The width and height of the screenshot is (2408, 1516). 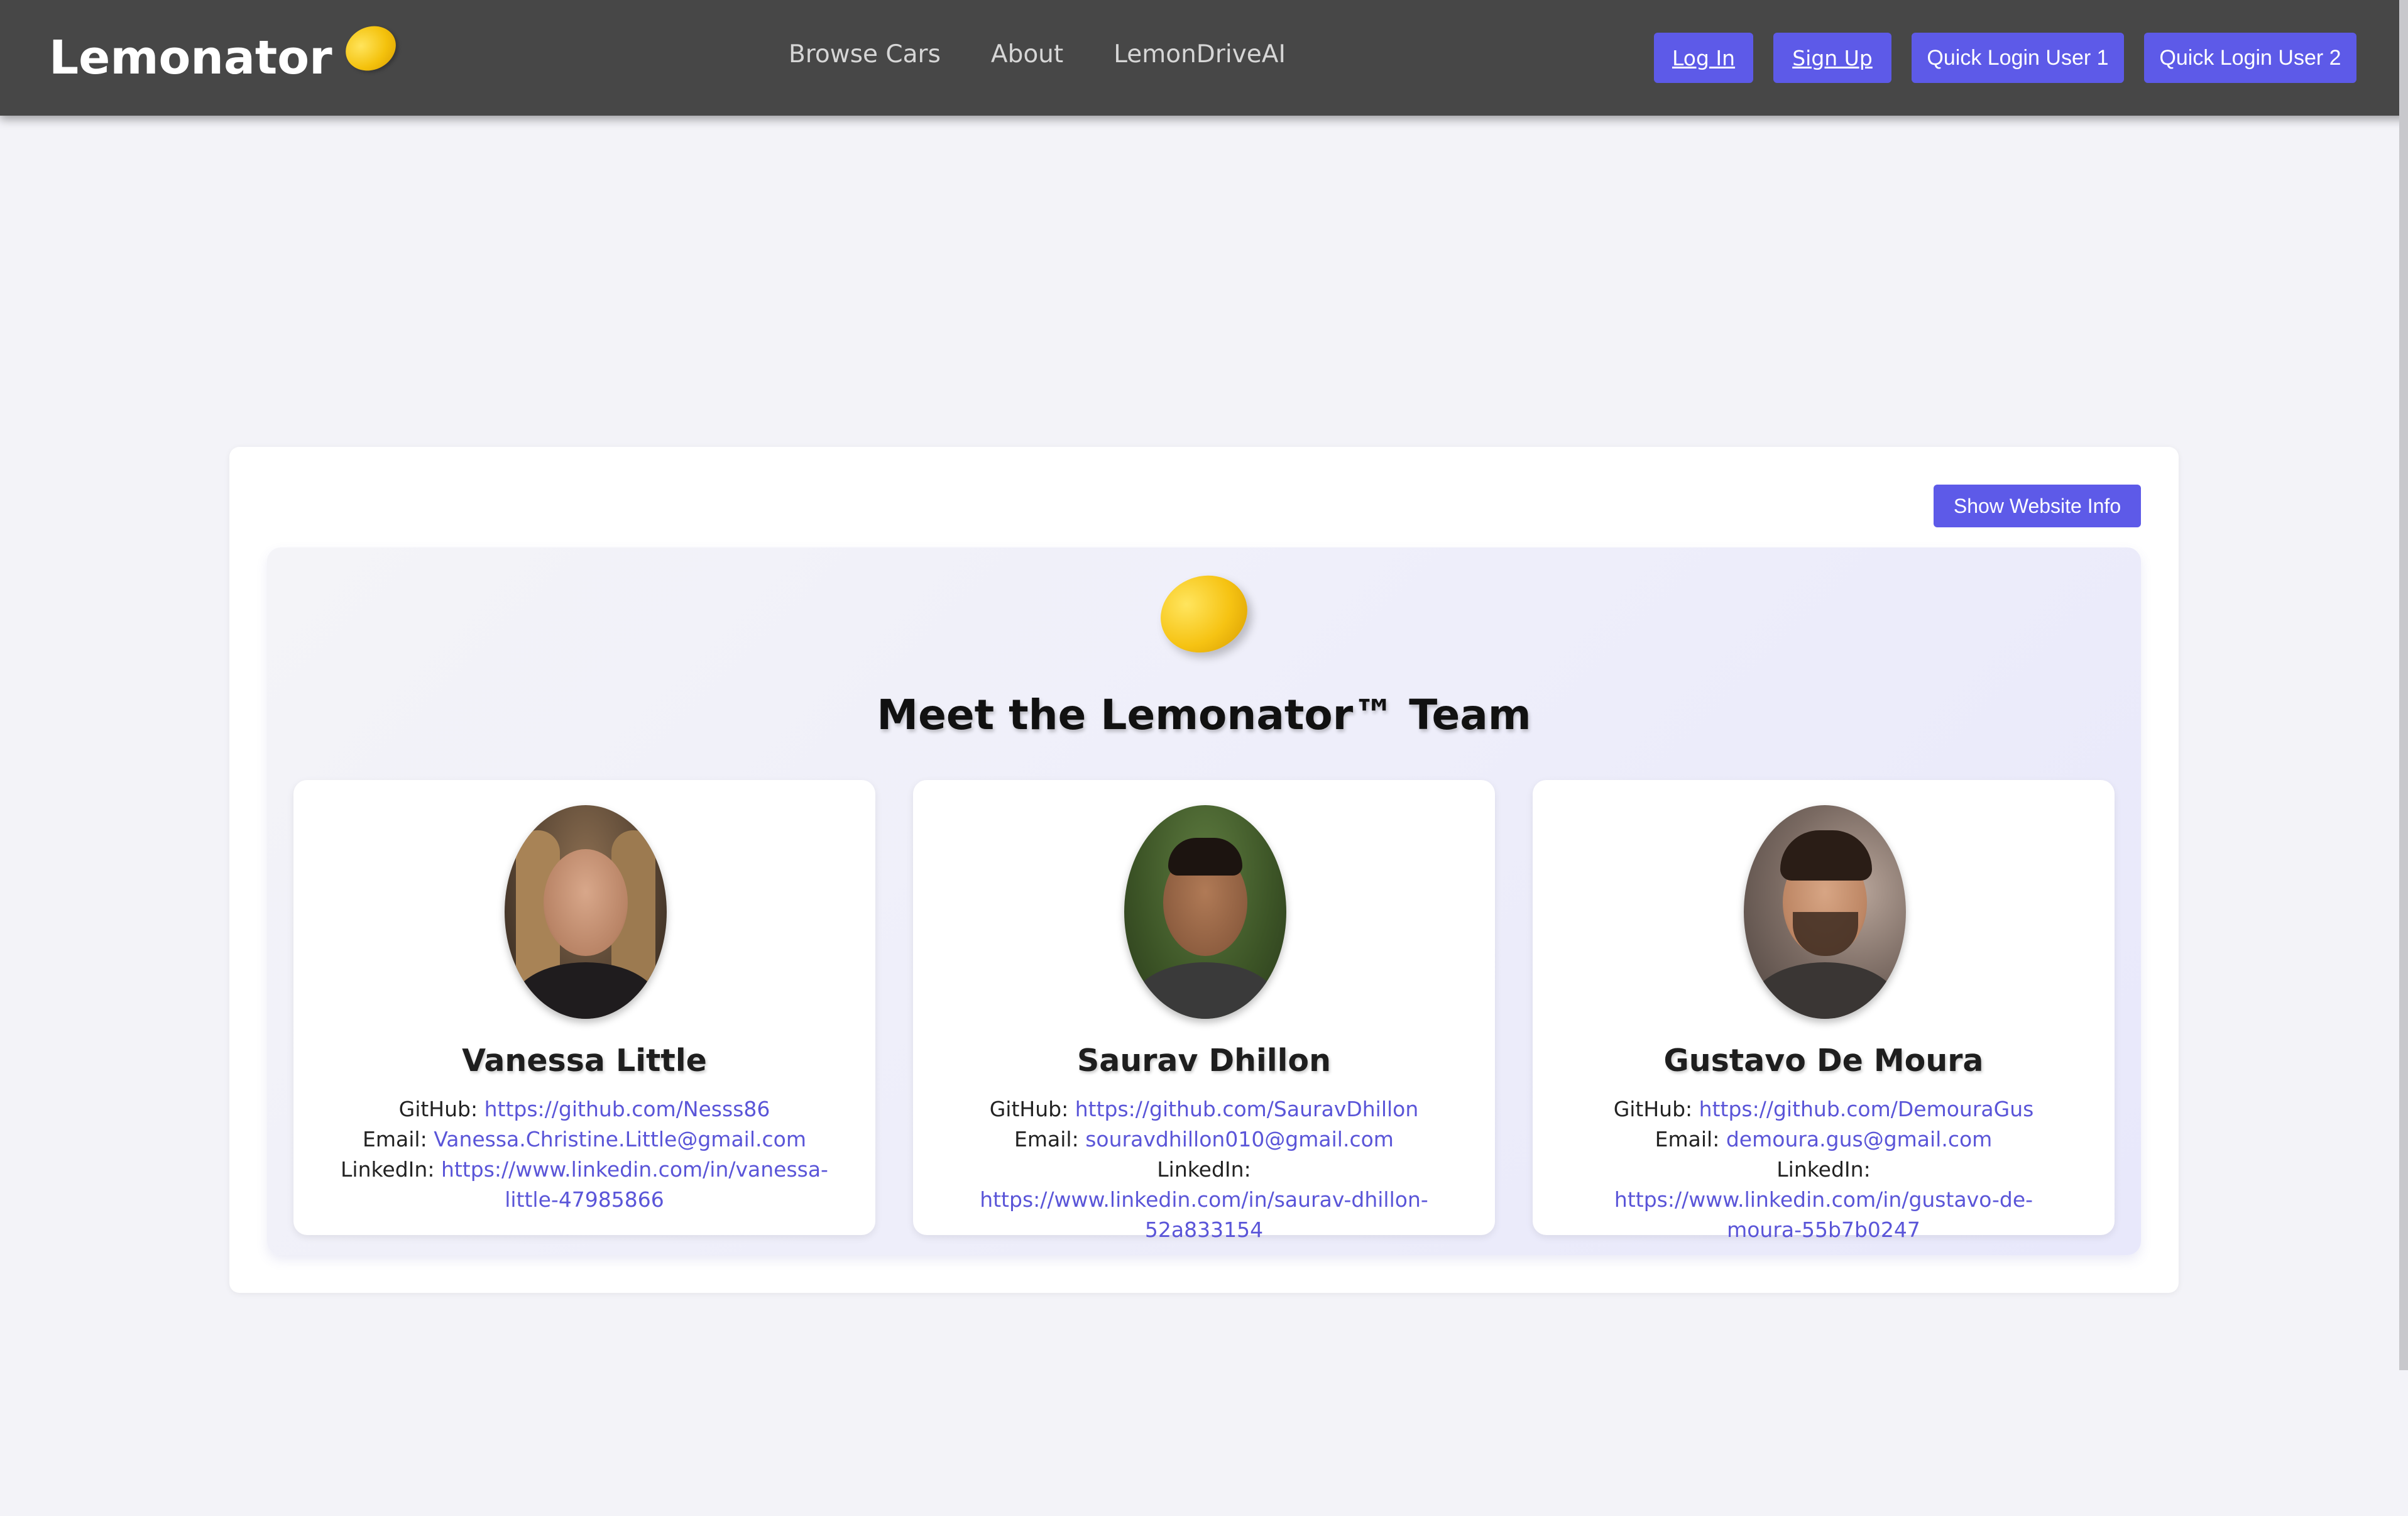 What do you see at coordinates (584, 1061) in the screenshot?
I see `member-name: Vanessa Little` at bounding box center [584, 1061].